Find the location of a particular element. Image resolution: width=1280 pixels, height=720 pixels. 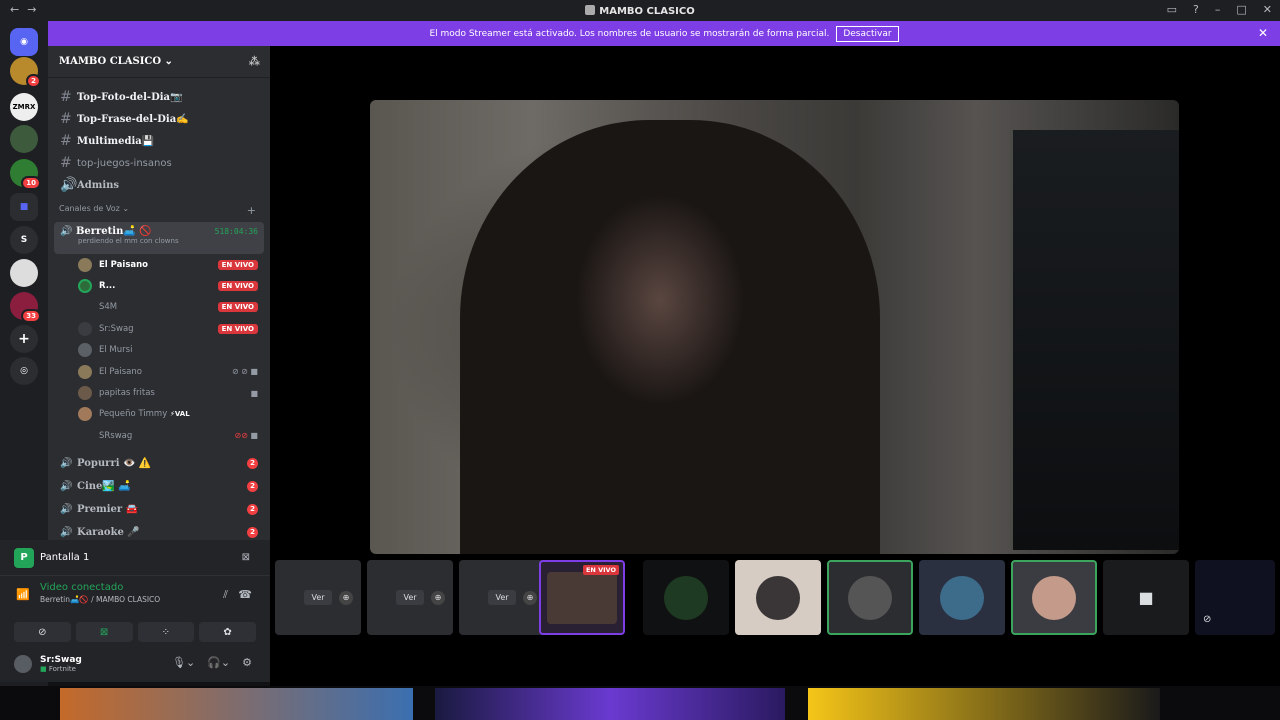

channel-admins: 🔊 Admins is located at coordinates (159, 185).